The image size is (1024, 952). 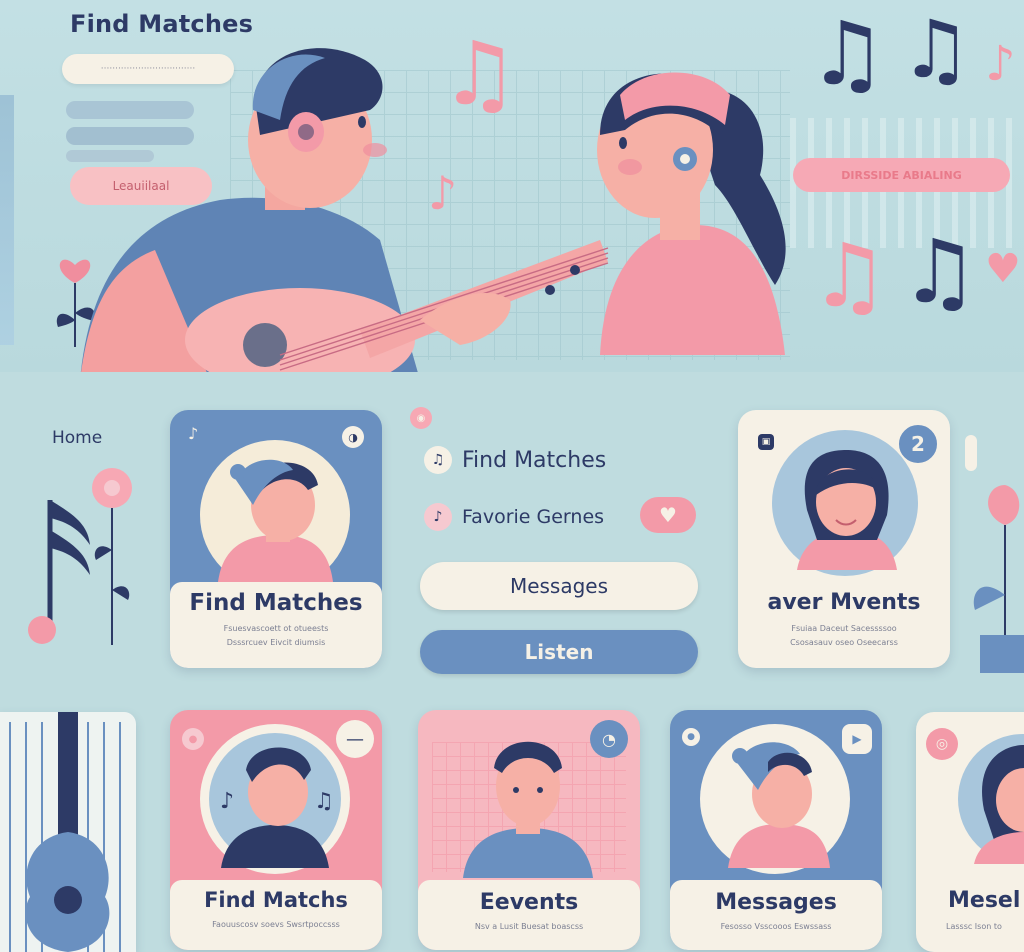 What do you see at coordinates (77, 438) in the screenshot?
I see `nav-home: Home` at bounding box center [77, 438].